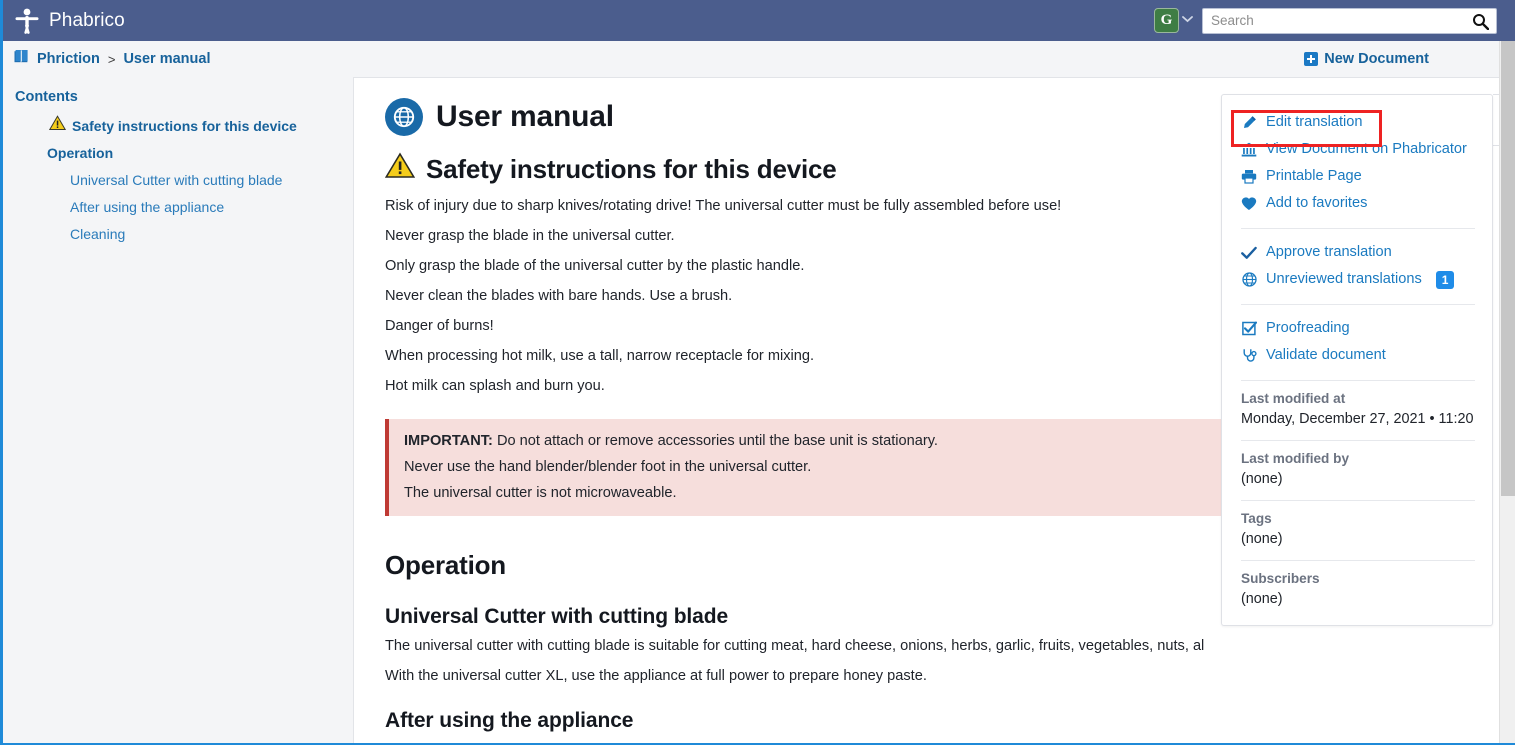 The width and height of the screenshot is (1515, 745). What do you see at coordinates (98, 234) in the screenshot?
I see `toc-item-label: Cleaning` at bounding box center [98, 234].